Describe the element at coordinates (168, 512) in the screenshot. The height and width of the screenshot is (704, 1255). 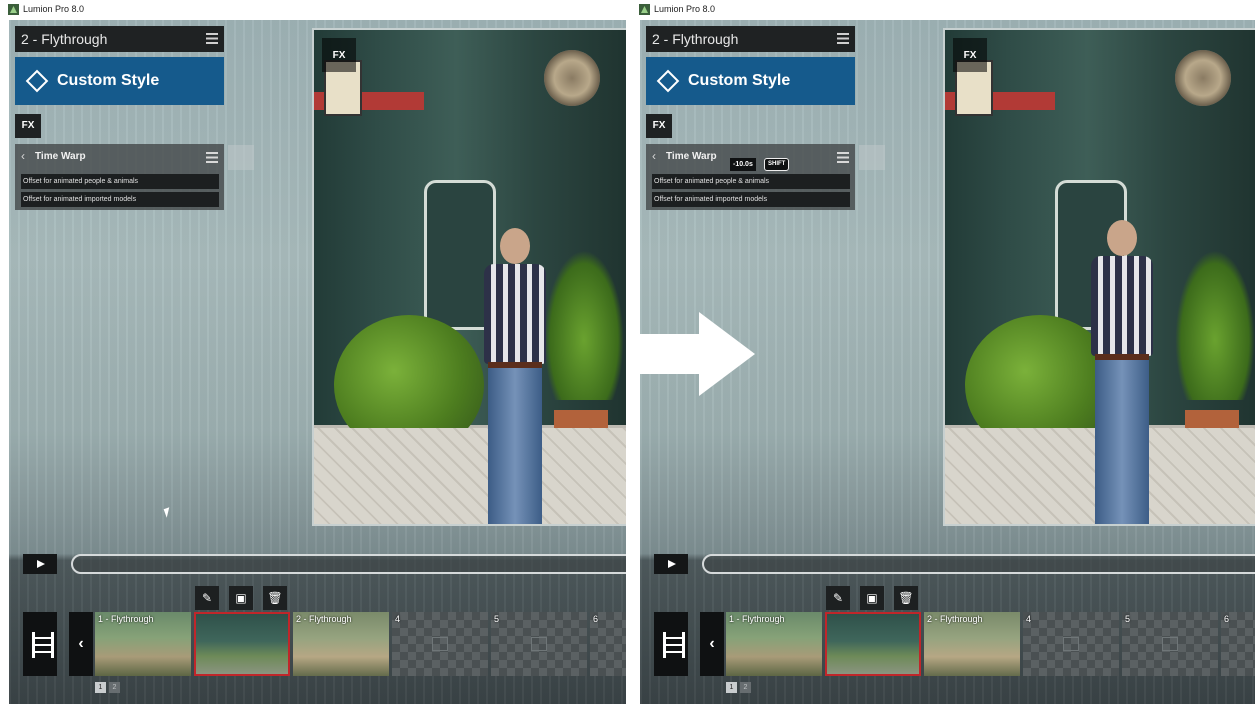
I see `mouse-cursor-icon` at that location.